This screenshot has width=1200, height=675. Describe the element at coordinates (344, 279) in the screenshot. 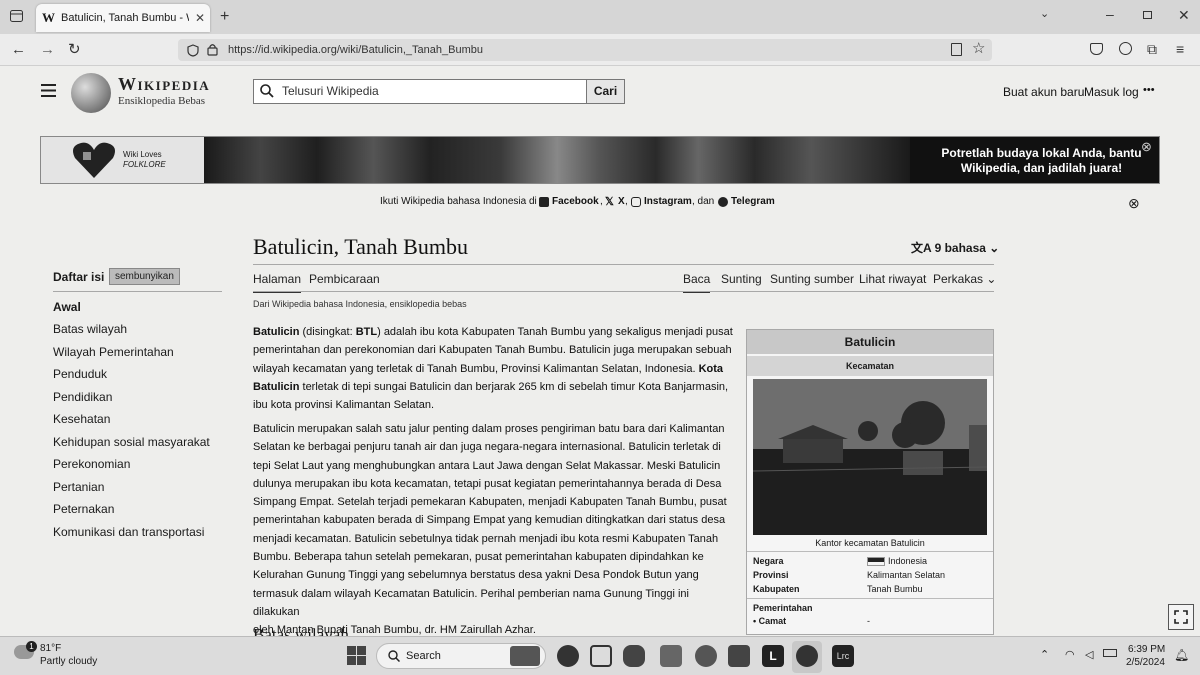

I see `tab-pembicaraan: Pembicaraan` at that location.